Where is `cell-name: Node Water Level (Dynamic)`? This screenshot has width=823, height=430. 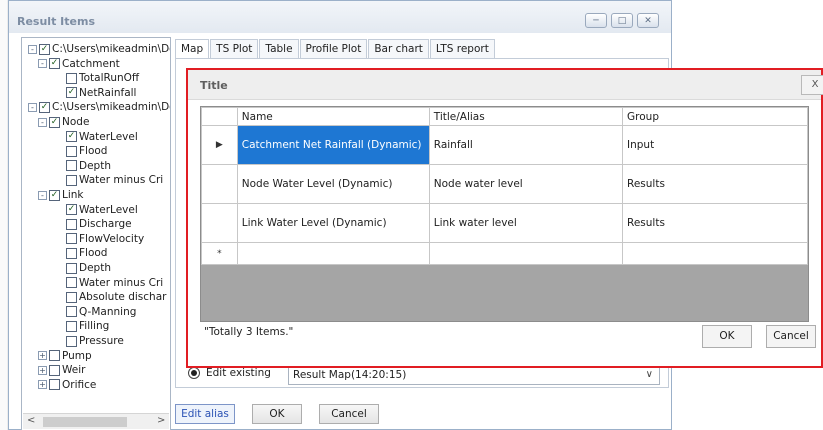 cell-name: Node Water Level (Dynamic) is located at coordinates (333, 184).